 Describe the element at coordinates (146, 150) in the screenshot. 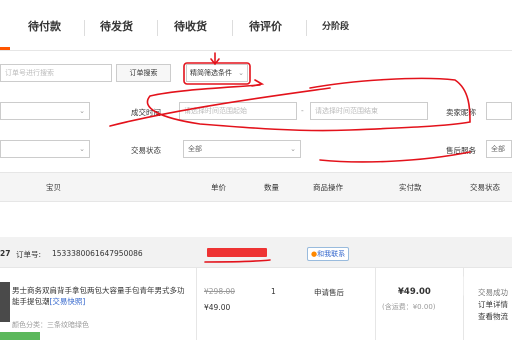

I see `status-label: 交易状态` at that location.